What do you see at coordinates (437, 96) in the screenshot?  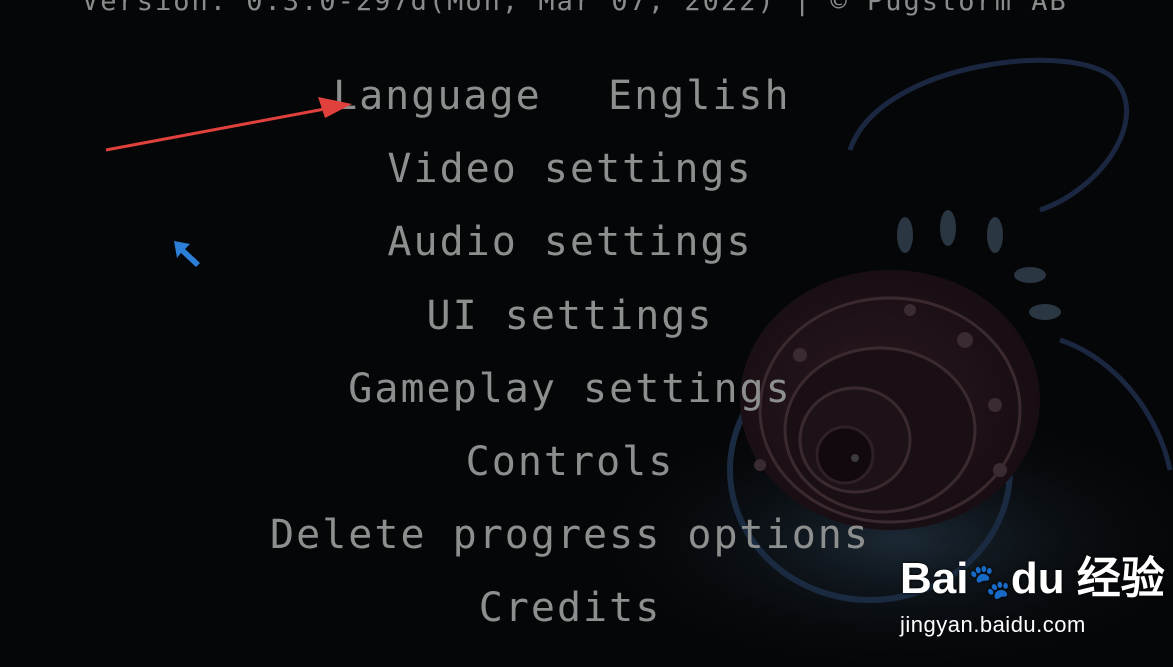 I see `language-label: Language` at bounding box center [437, 96].